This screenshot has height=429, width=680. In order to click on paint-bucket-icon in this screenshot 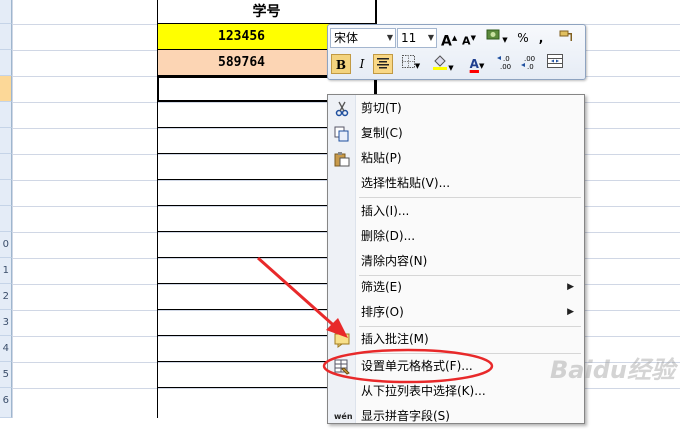, I will do `click(440, 62)`.